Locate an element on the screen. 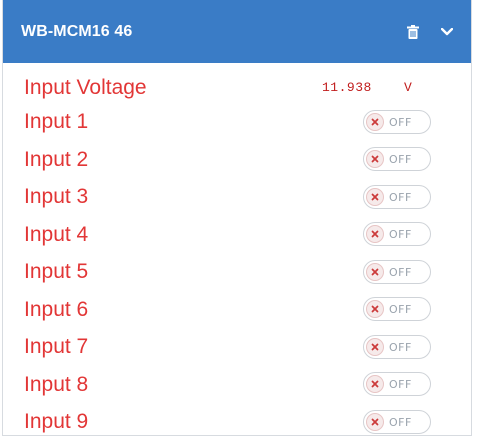 This screenshot has height=441, width=477. input-voltage-value: 11.938 is located at coordinates (347, 87).